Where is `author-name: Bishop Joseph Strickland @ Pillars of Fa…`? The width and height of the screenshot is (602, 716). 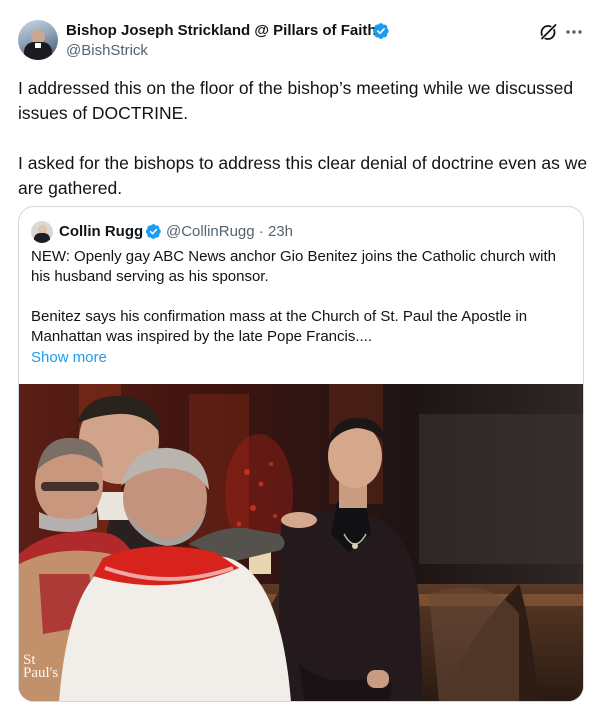 author-name: Bishop Joseph Strickland @ Pillars of Fa… is located at coordinates (221, 31).